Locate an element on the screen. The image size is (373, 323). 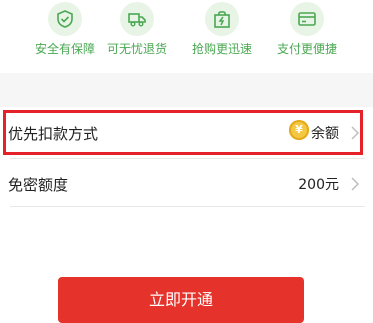
benefit-label: 可无忧退货 is located at coordinates (136, 49).